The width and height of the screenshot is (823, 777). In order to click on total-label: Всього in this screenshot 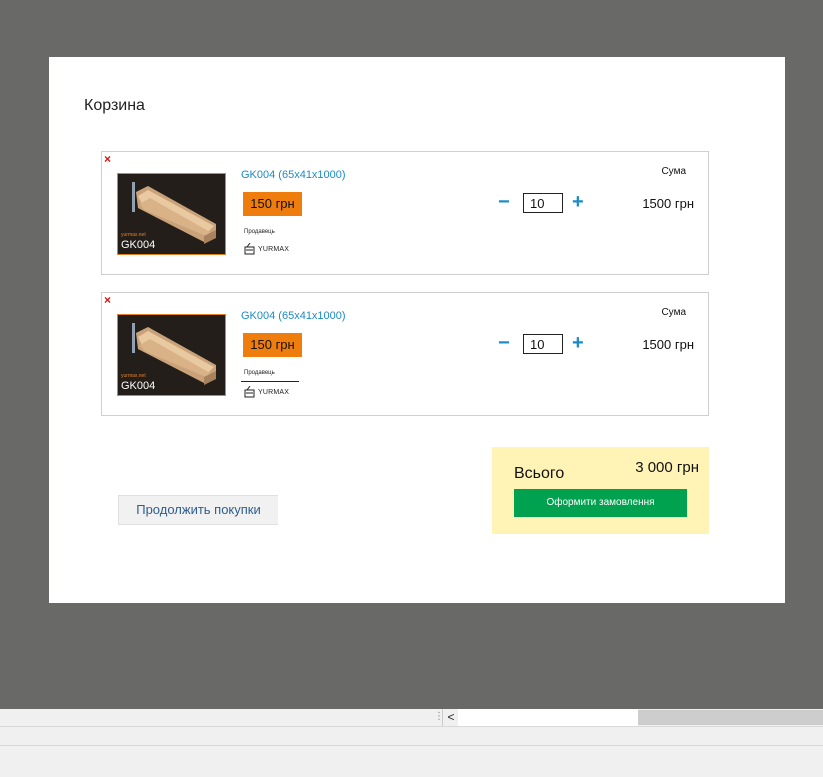, I will do `click(539, 473)`.